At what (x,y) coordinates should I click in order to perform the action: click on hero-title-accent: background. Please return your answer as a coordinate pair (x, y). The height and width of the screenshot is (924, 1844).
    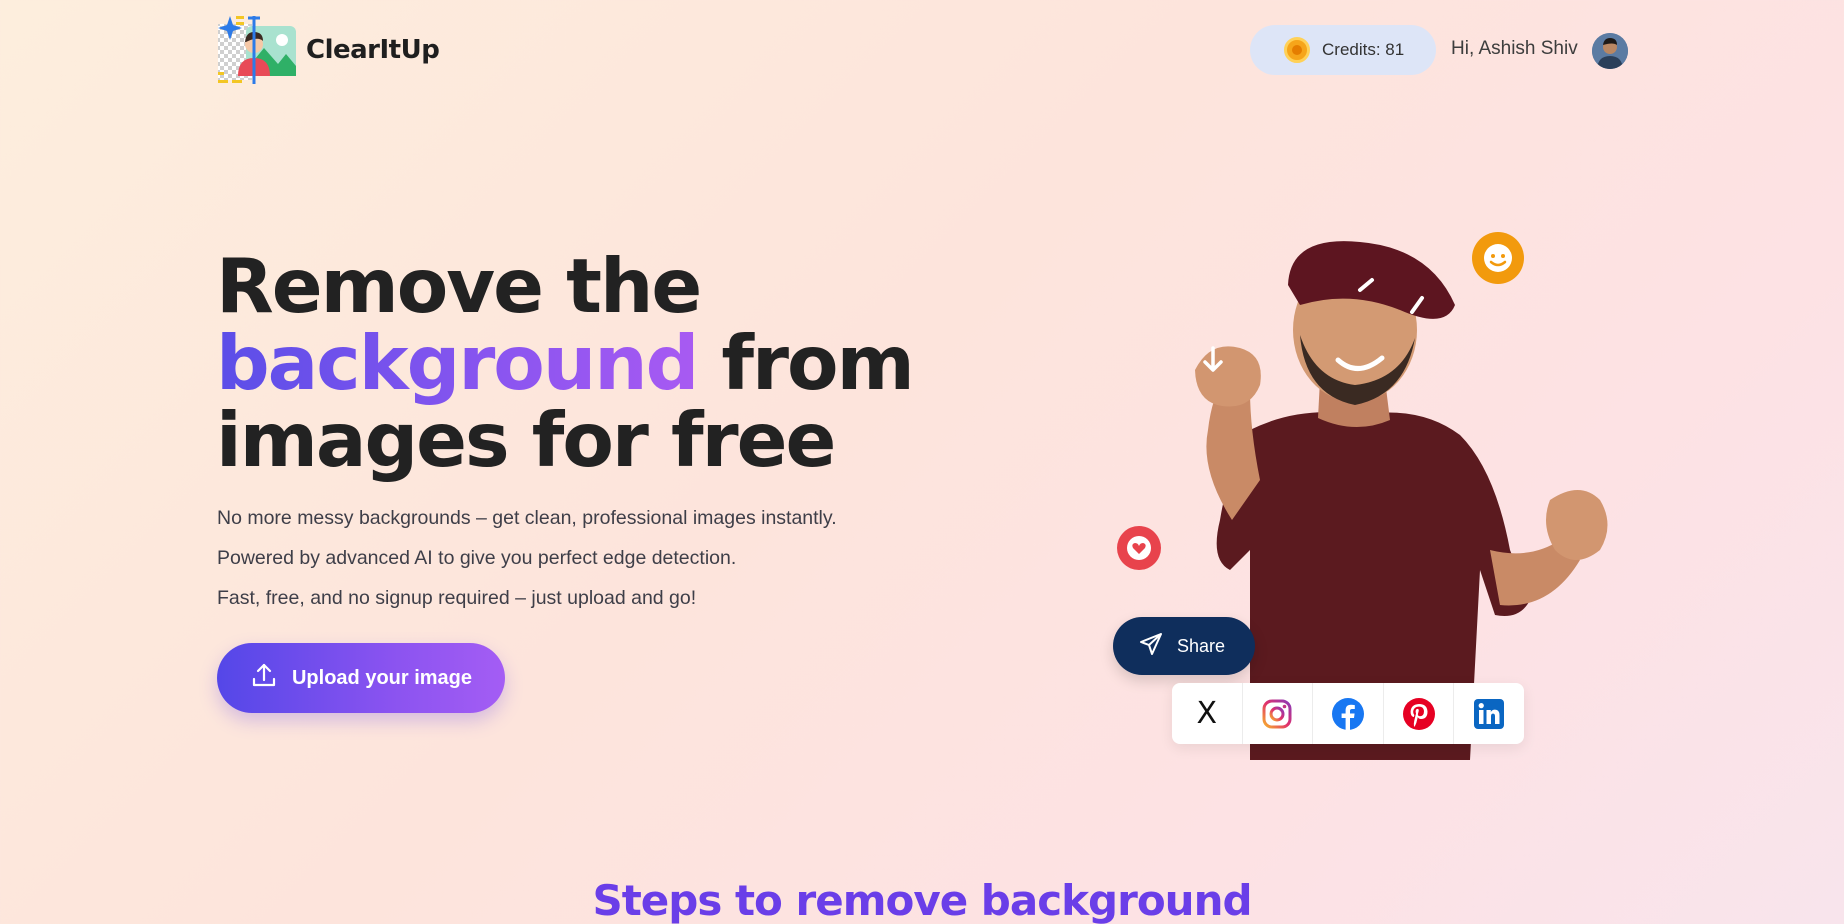
    Looking at the image, I should click on (457, 363).